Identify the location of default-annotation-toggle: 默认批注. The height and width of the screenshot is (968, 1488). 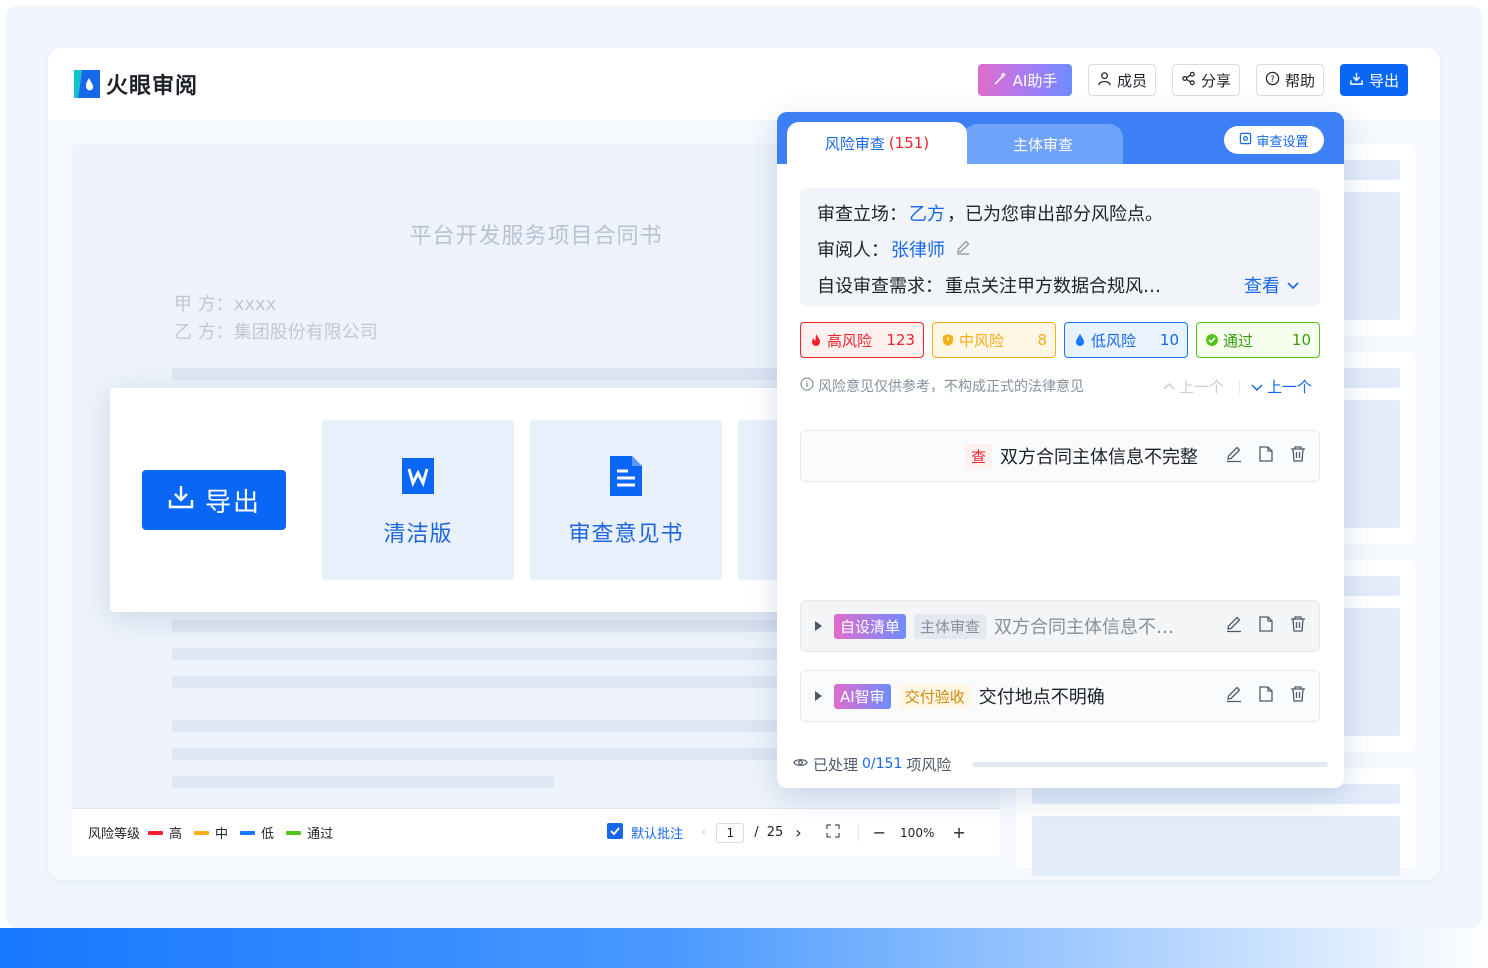
(645, 832).